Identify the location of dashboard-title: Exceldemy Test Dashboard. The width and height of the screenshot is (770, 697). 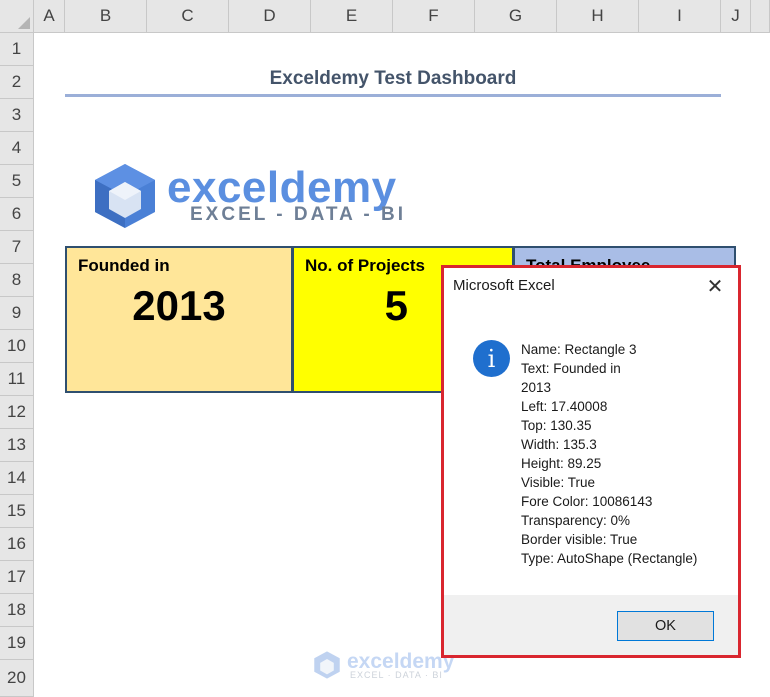
(393, 78).